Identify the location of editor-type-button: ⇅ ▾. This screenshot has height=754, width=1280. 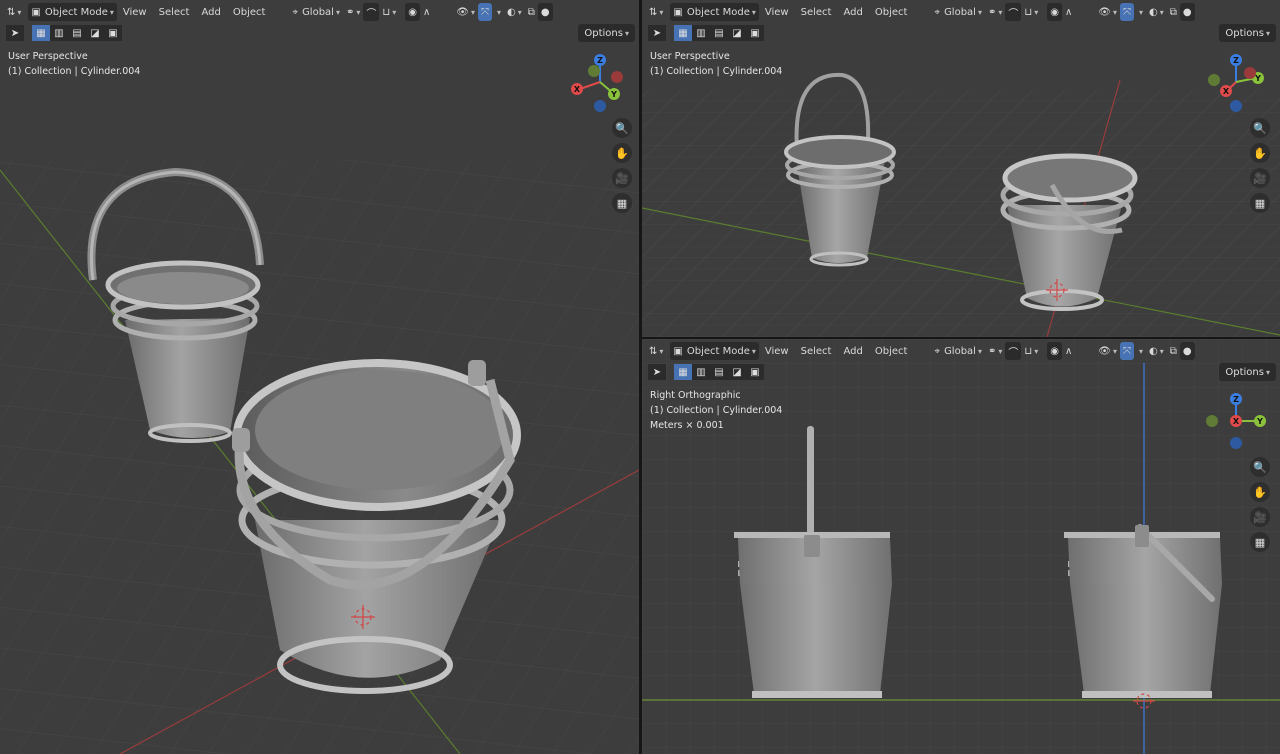
(656, 351).